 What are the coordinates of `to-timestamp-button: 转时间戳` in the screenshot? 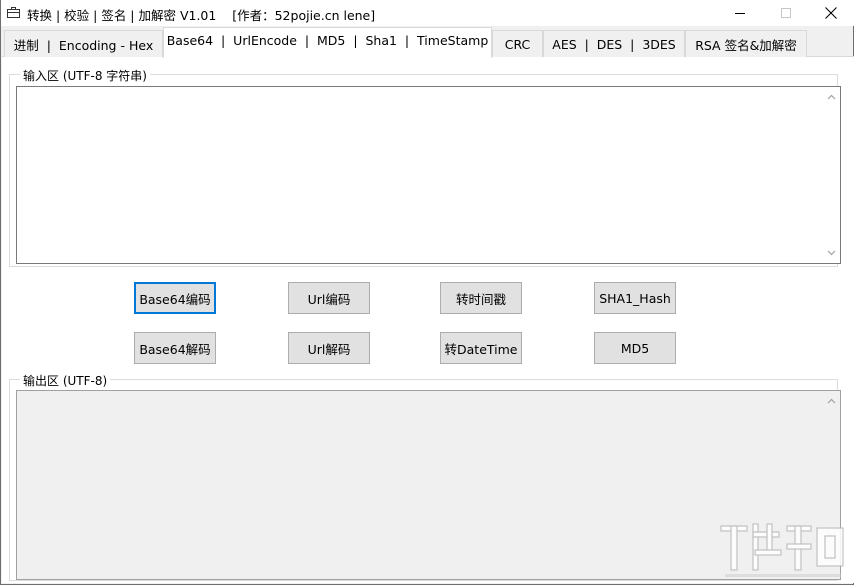 It's located at (481, 298).